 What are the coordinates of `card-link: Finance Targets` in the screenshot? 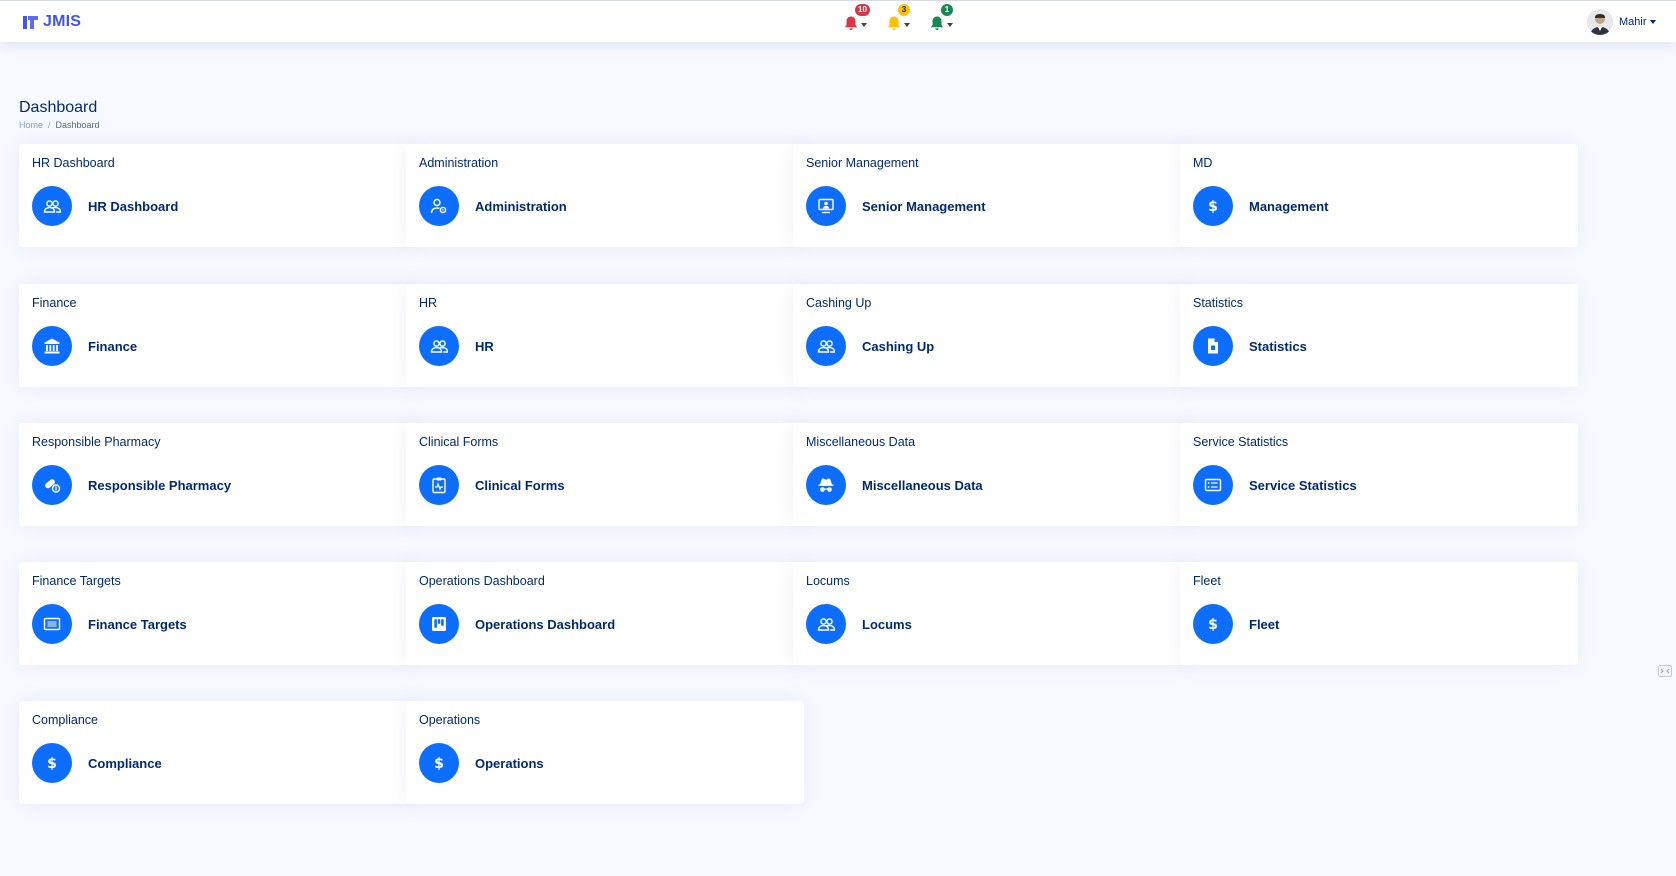 It's located at (137, 624).